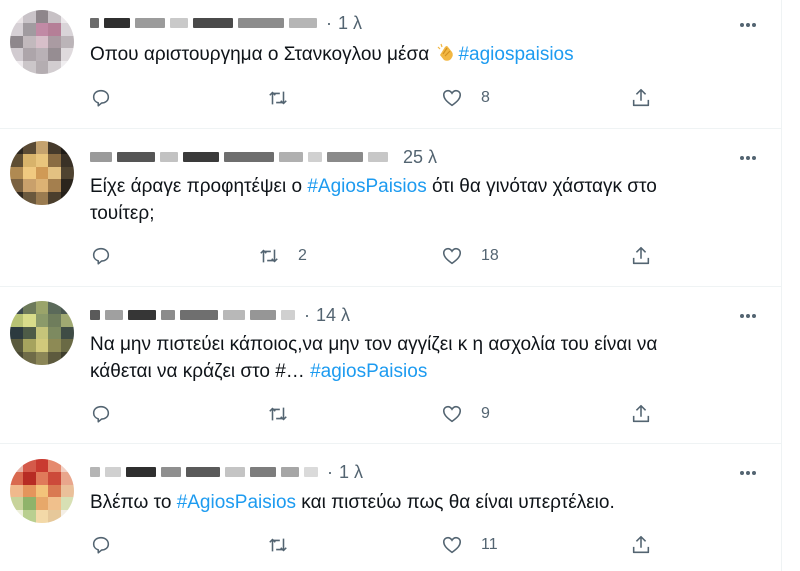 The width and height of the screenshot is (800, 571). I want to click on text-part: Οπου αριστουργημα ο Στανκογλου μέσα, so click(262, 54).